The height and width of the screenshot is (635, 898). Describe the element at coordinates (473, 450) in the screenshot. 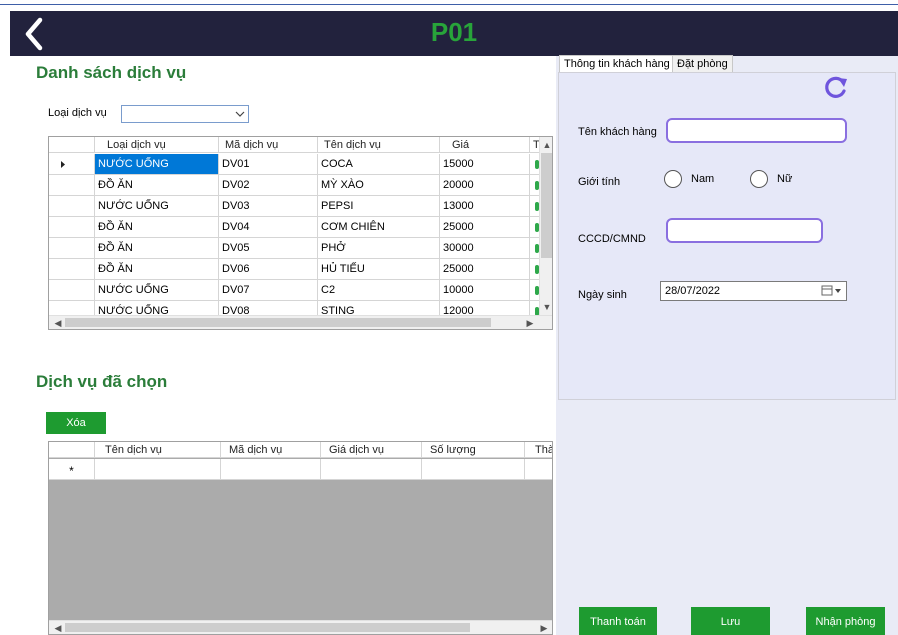

I see `column-header: Số lượng` at that location.